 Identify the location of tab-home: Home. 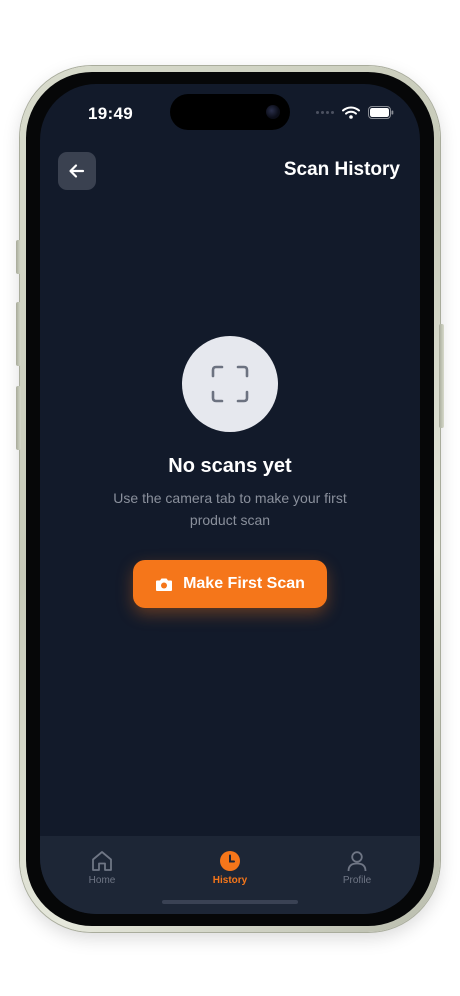
(102, 868).